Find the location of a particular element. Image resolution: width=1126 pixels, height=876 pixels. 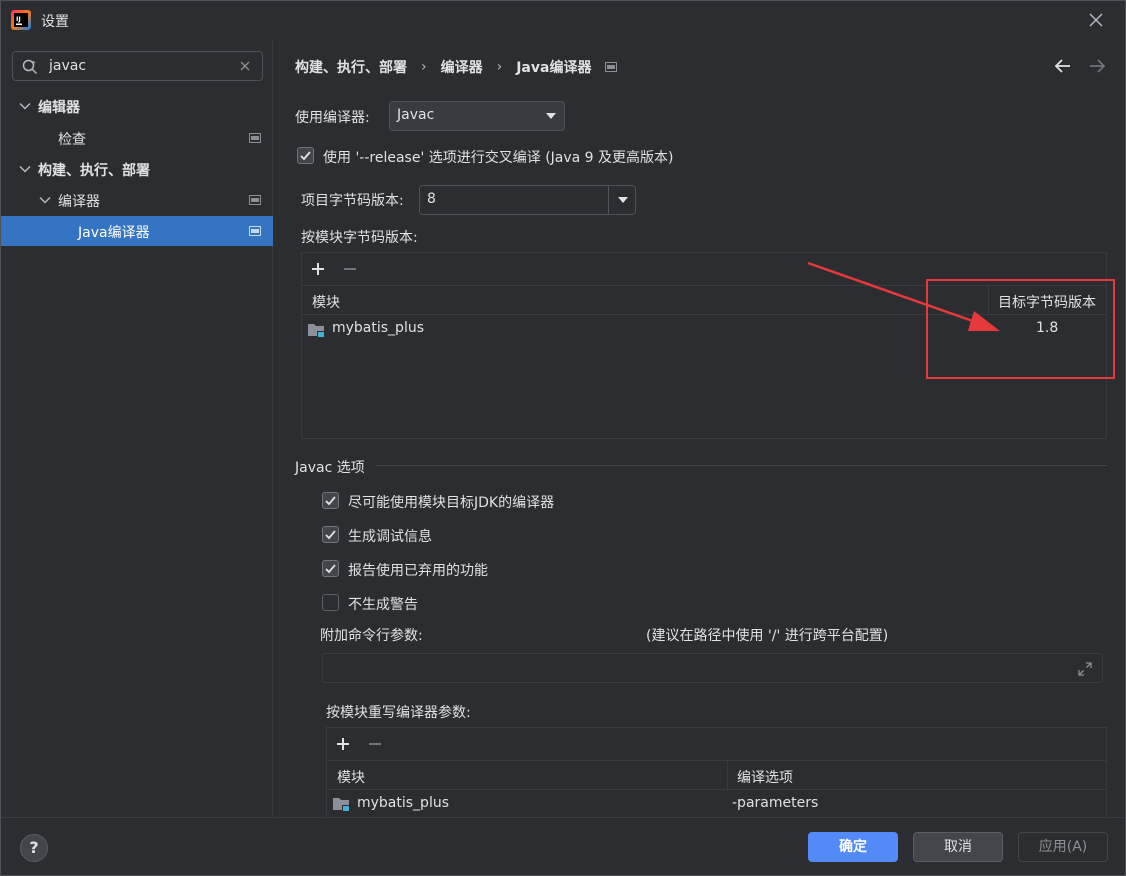

compile-options-value: -parameters is located at coordinates (775, 803).